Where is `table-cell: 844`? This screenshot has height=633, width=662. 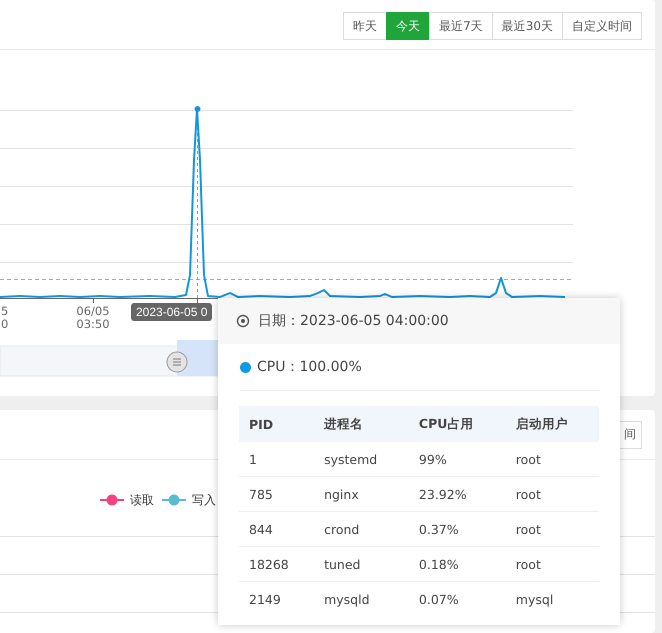
table-cell: 844 is located at coordinates (276, 529).